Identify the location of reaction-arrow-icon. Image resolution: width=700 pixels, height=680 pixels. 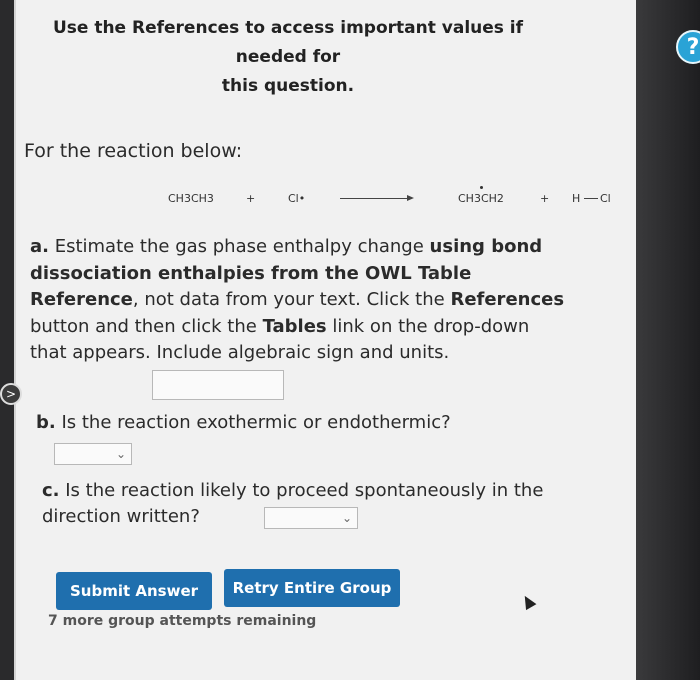
(377, 198).